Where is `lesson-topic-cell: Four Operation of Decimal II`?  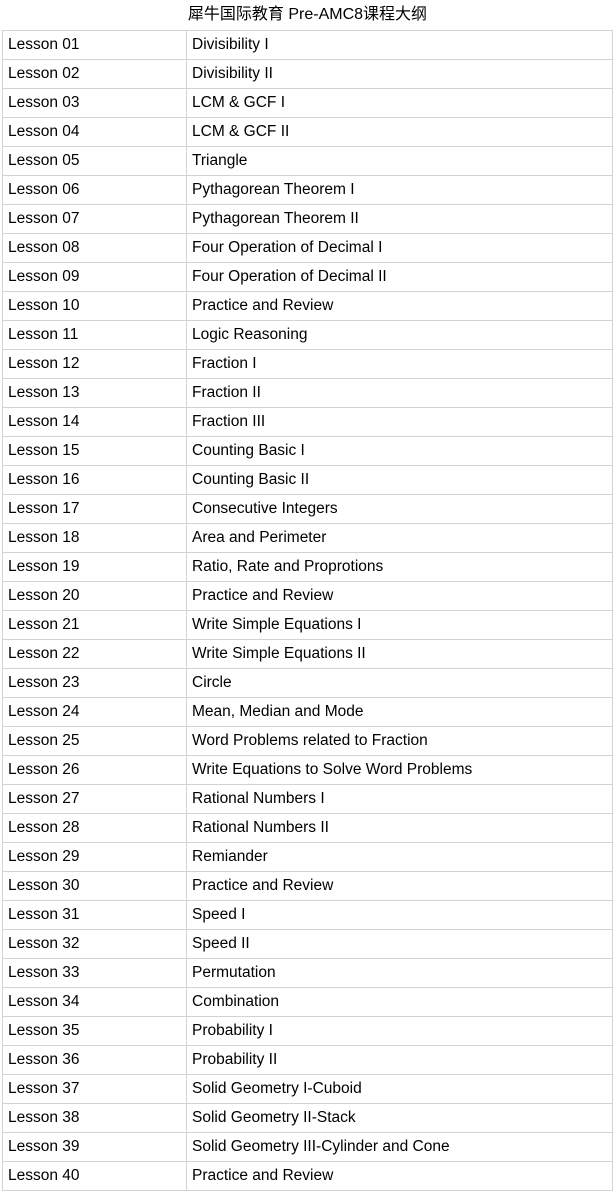
lesson-topic-cell: Four Operation of Decimal II is located at coordinates (399, 277).